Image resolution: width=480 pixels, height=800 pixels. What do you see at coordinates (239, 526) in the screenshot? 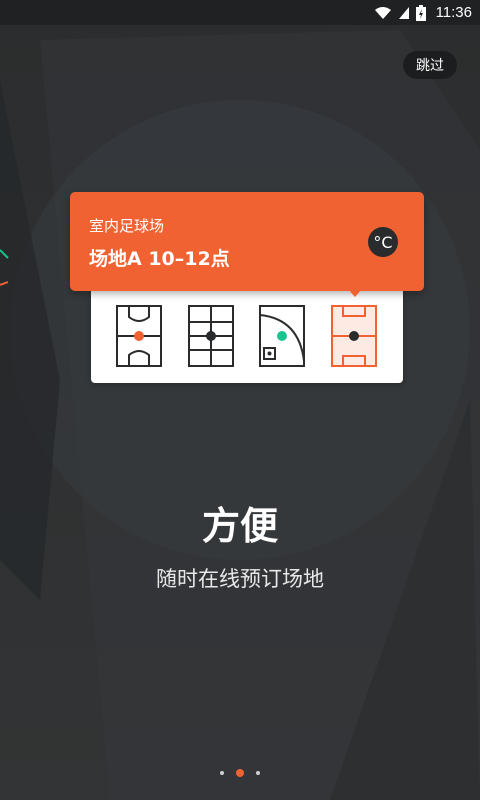
I see `page-title: 方便` at bounding box center [239, 526].